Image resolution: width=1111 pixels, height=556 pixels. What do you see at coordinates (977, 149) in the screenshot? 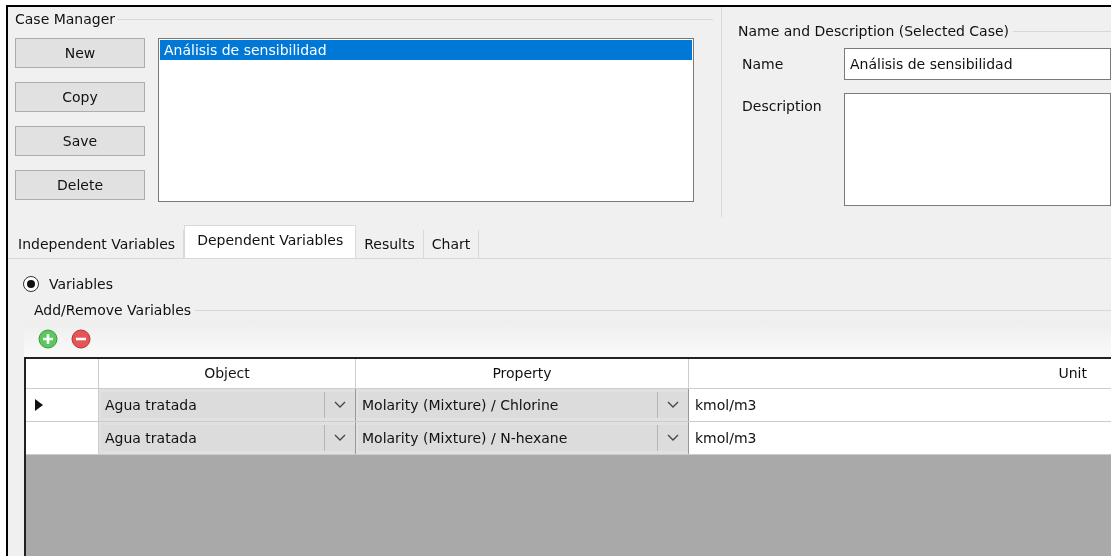
I see `description-field` at bounding box center [977, 149].